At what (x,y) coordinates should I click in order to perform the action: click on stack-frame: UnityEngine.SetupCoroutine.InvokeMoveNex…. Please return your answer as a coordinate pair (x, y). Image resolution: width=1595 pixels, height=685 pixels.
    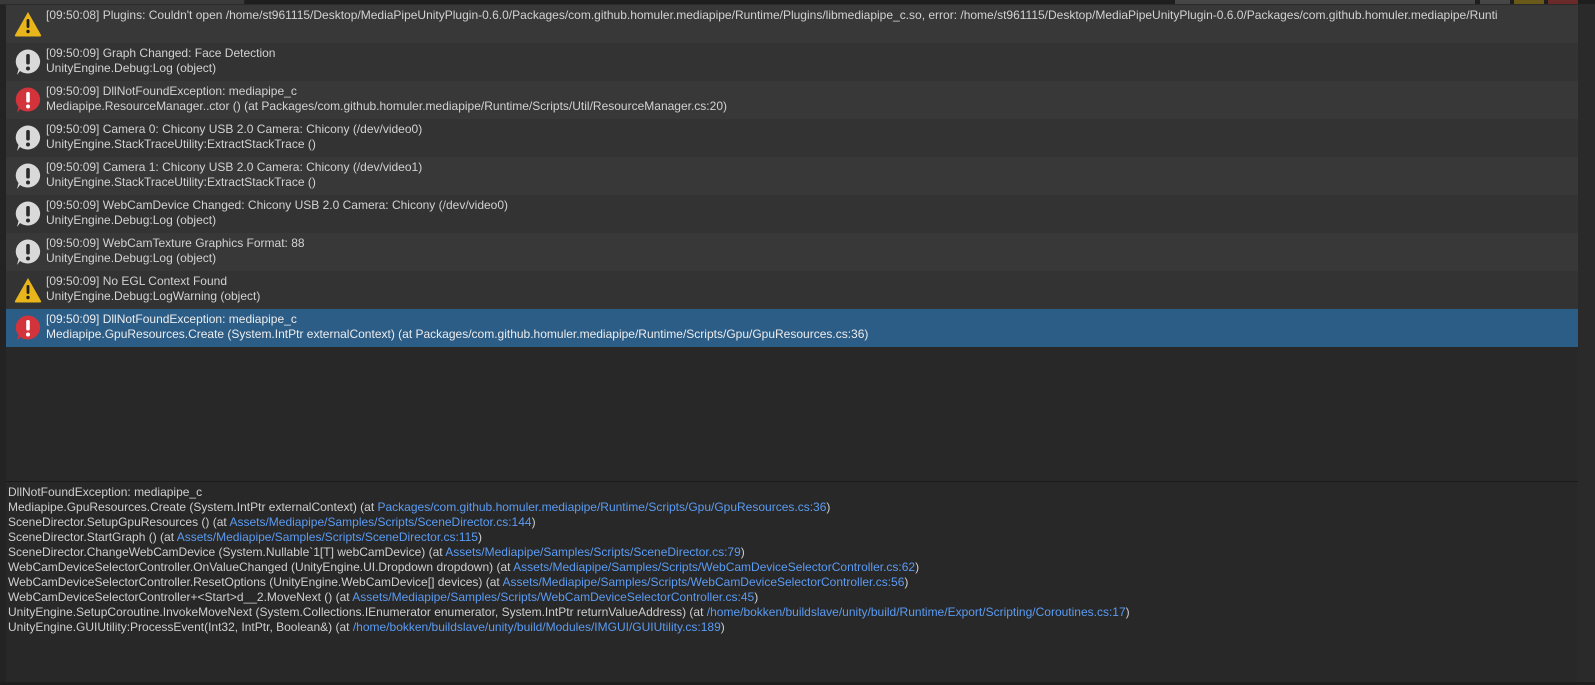
    Looking at the image, I should click on (793, 612).